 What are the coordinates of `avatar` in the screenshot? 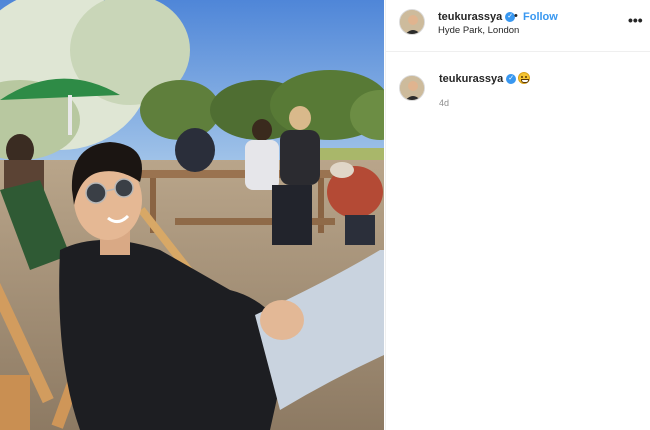 It's located at (412, 22).